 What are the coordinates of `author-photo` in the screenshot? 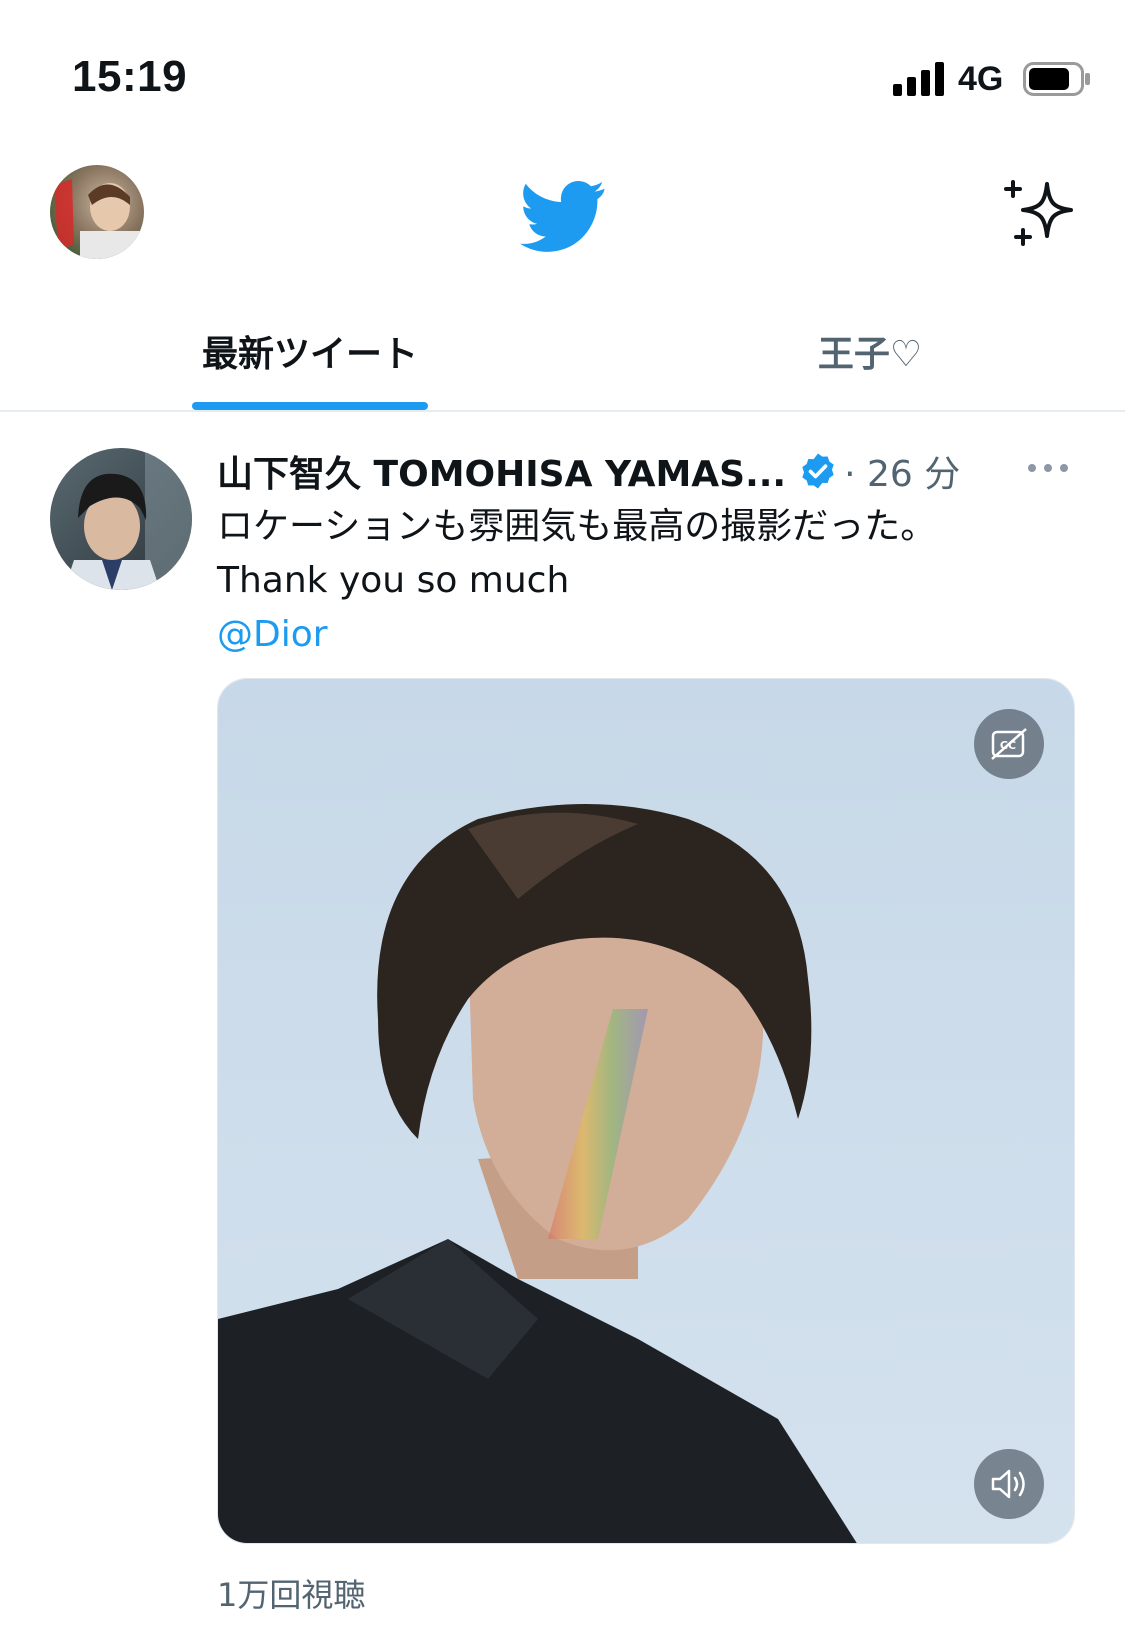 It's located at (121, 519).